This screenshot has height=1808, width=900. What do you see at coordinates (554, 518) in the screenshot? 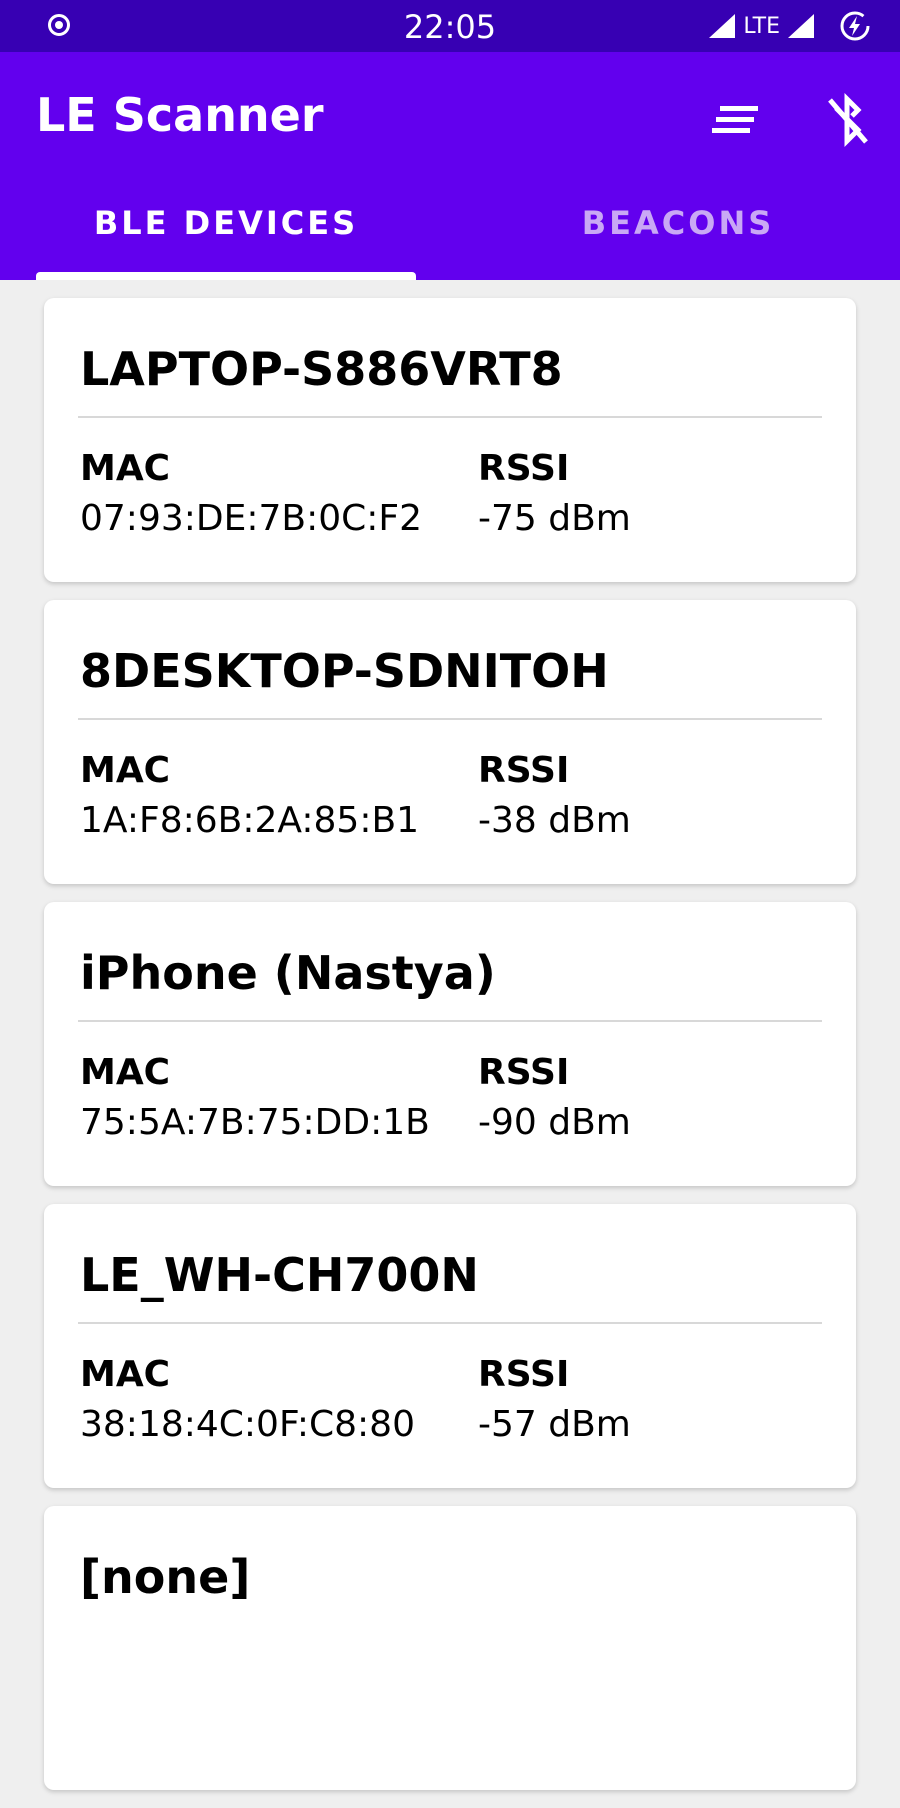
I see `rssi-value: -75 dBm` at bounding box center [554, 518].